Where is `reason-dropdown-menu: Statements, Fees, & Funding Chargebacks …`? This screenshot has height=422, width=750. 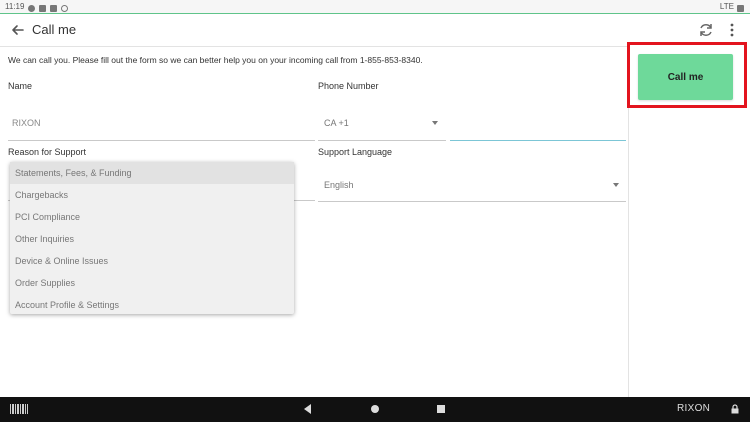 reason-dropdown-menu: Statements, Fees, & Funding Chargebacks … is located at coordinates (152, 238).